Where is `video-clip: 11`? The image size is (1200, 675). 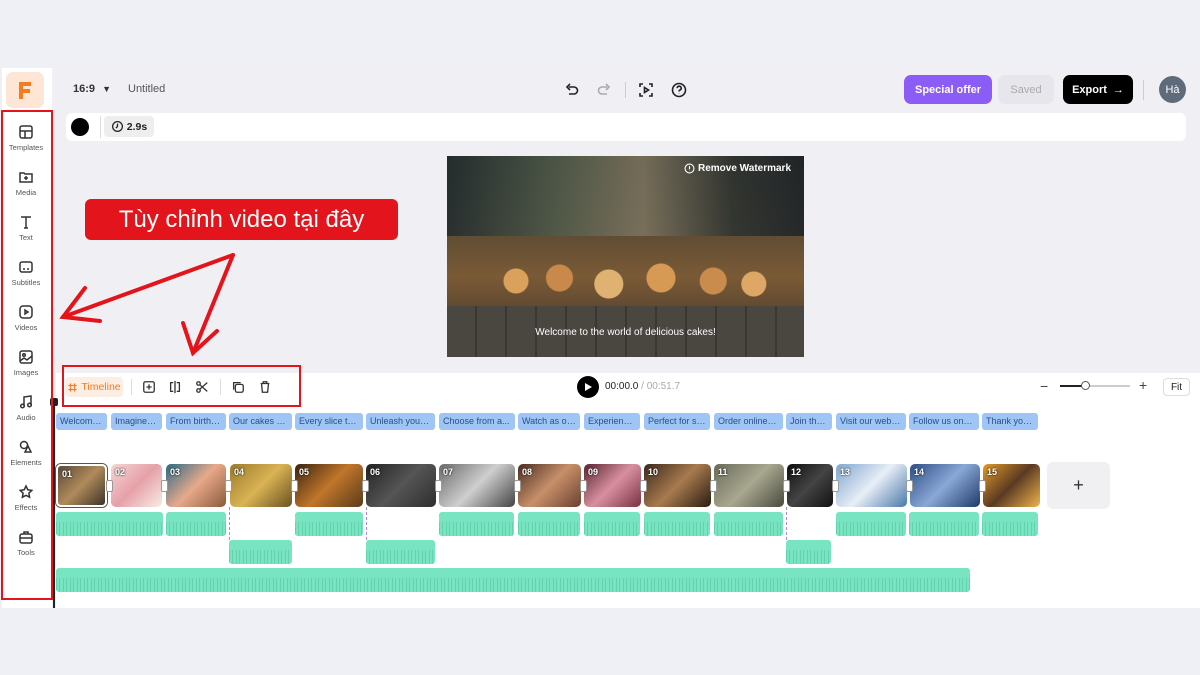 video-clip: 11 is located at coordinates (749, 485).